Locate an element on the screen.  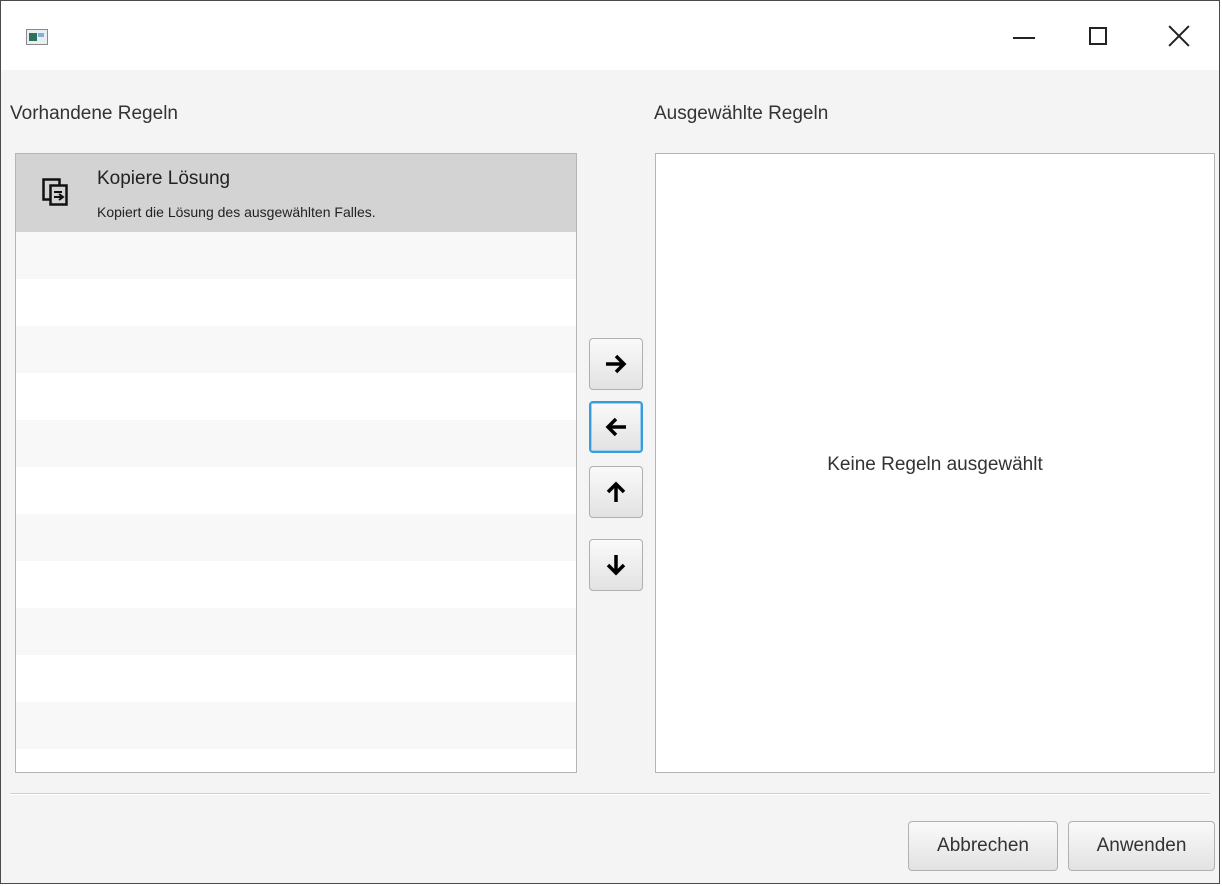
title-bar is located at coordinates (610, 35).